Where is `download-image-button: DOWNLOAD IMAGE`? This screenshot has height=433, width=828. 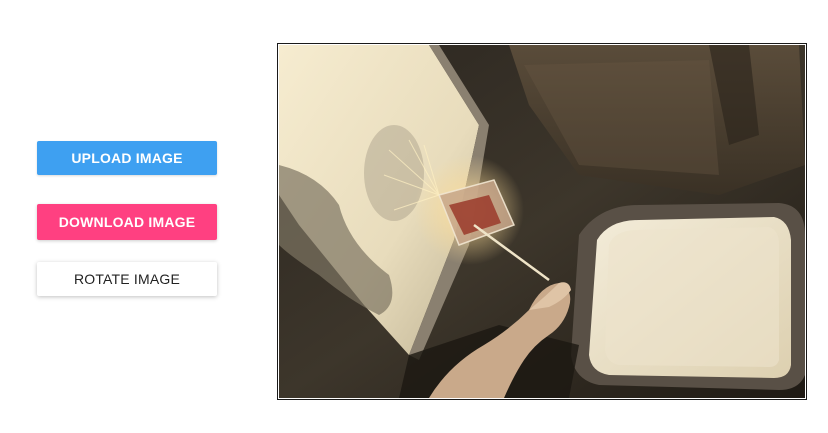
download-image-button: DOWNLOAD IMAGE is located at coordinates (127, 222).